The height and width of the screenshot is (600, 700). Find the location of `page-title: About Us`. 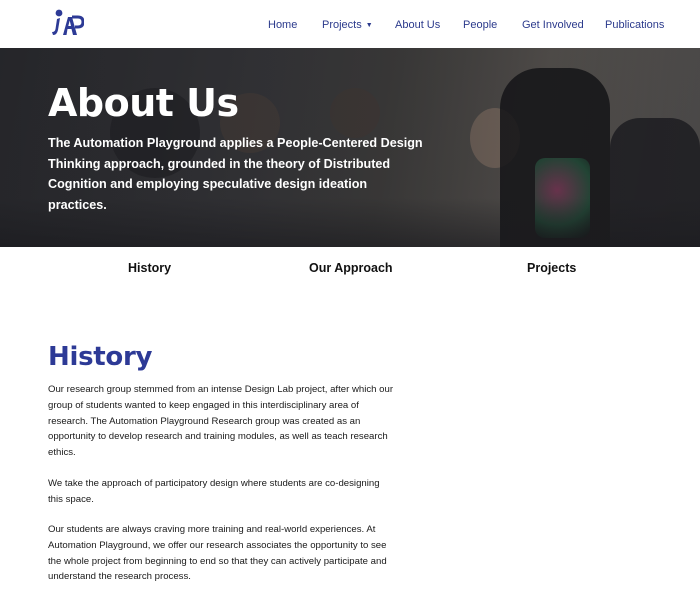

page-title: About Us is located at coordinates (143, 103).